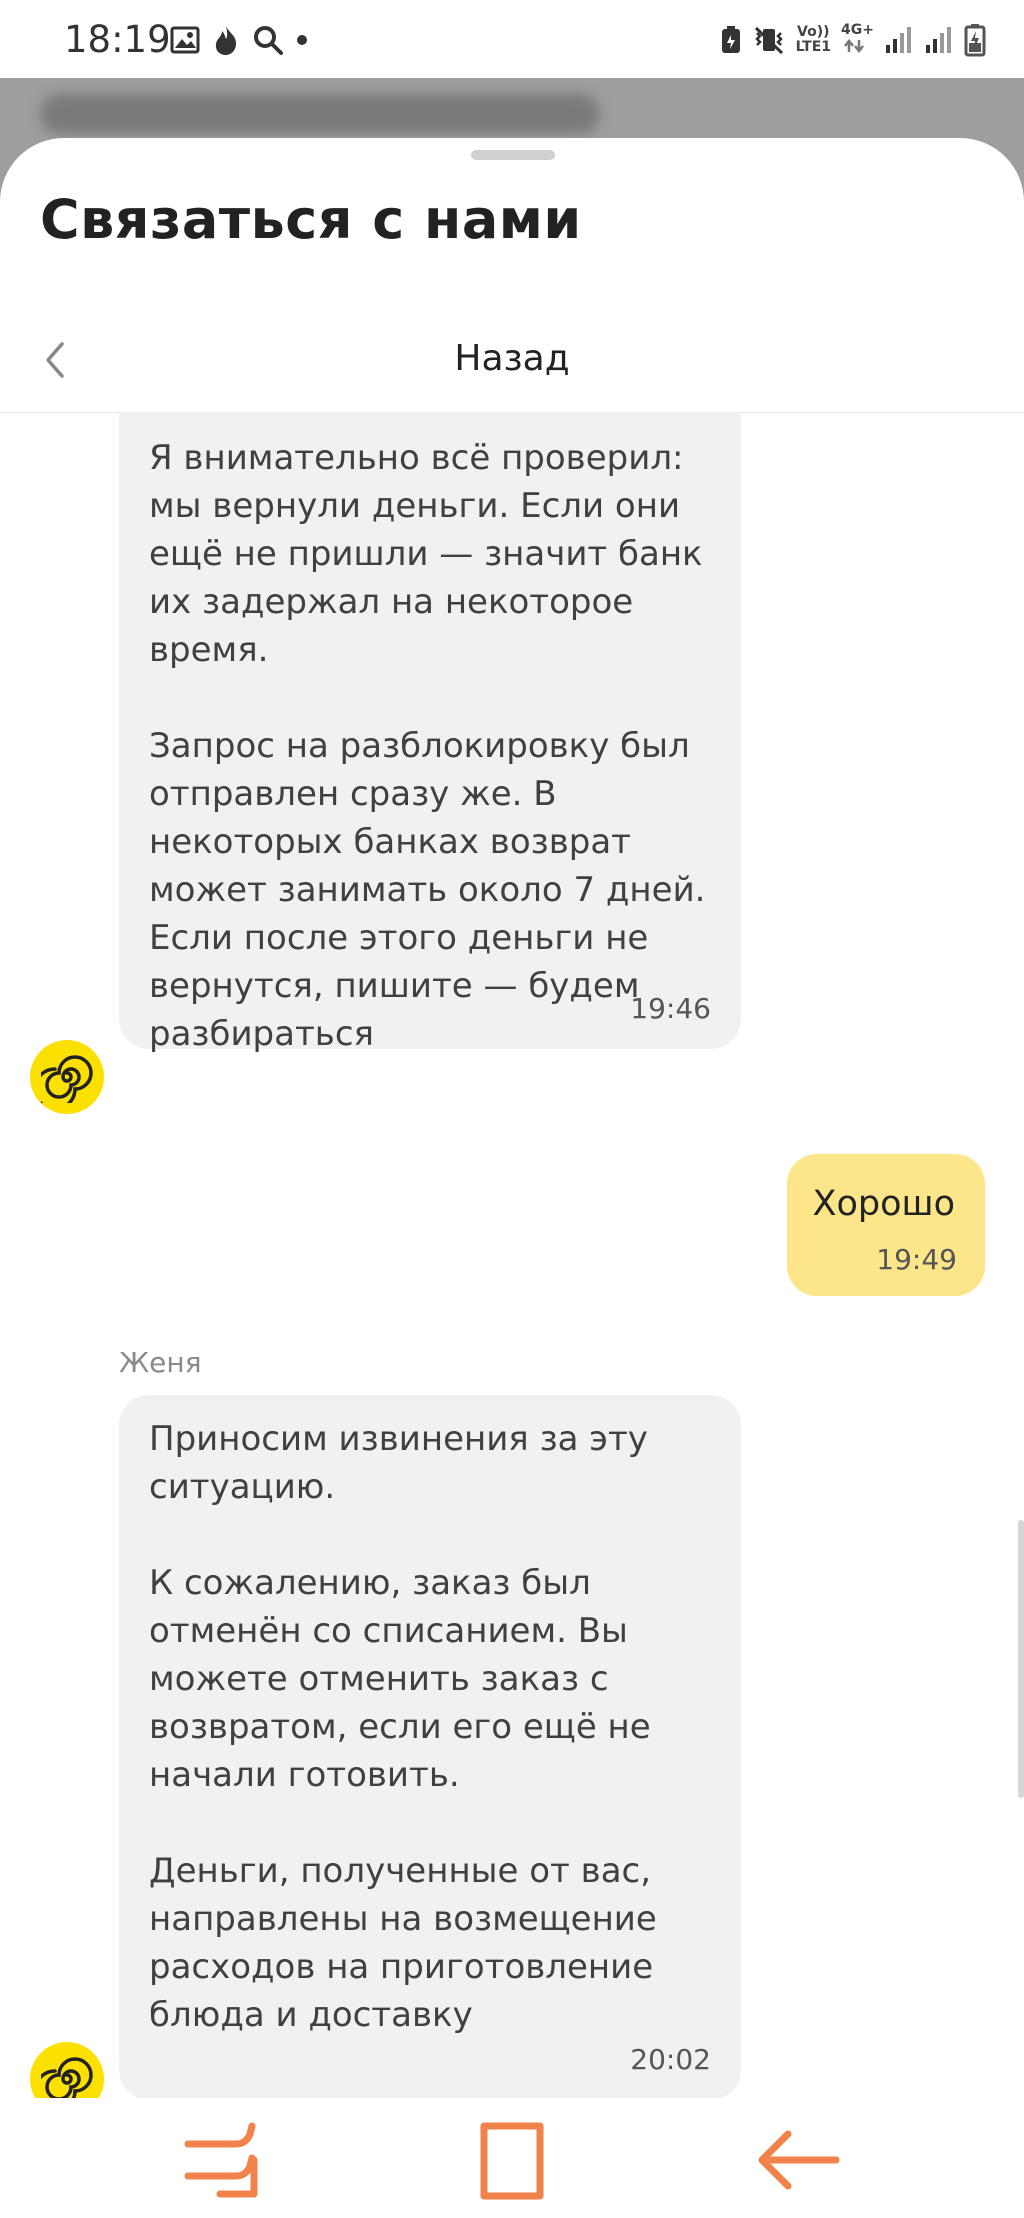 The height and width of the screenshot is (2218, 1024). What do you see at coordinates (938, 40) in the screenshot?
I see `signal-2-icon` at bounding box center [938, 40].